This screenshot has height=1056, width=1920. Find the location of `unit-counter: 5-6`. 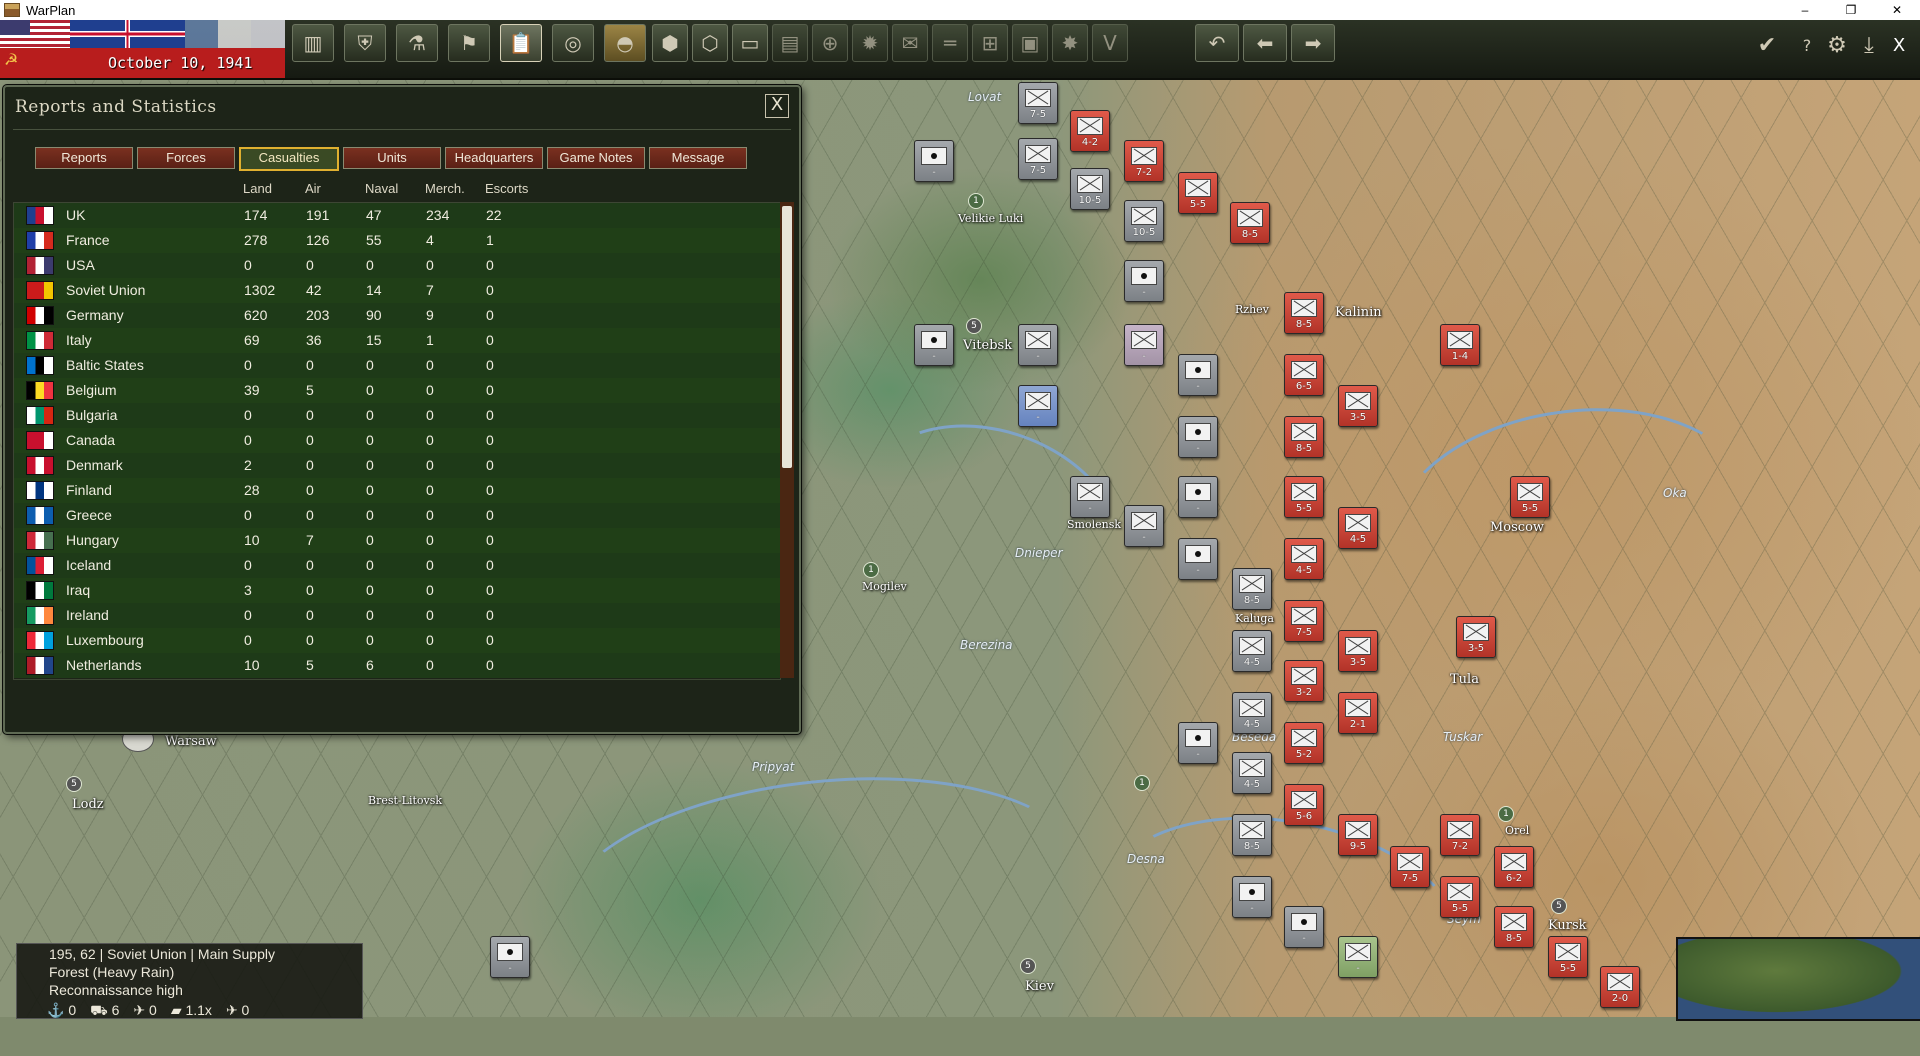

unit-counter: 5-6 is located at coordinates (1304, 805).